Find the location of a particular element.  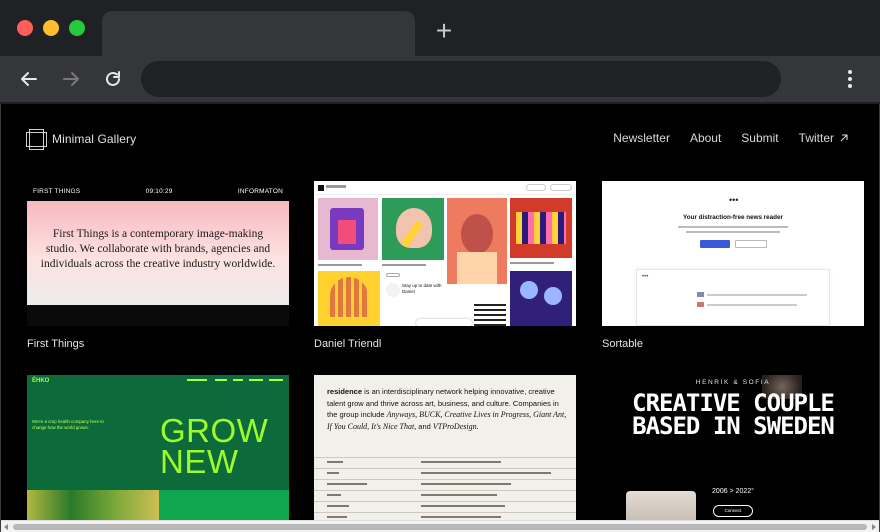

sortable-primary-button is located at coordinates (715, 244).